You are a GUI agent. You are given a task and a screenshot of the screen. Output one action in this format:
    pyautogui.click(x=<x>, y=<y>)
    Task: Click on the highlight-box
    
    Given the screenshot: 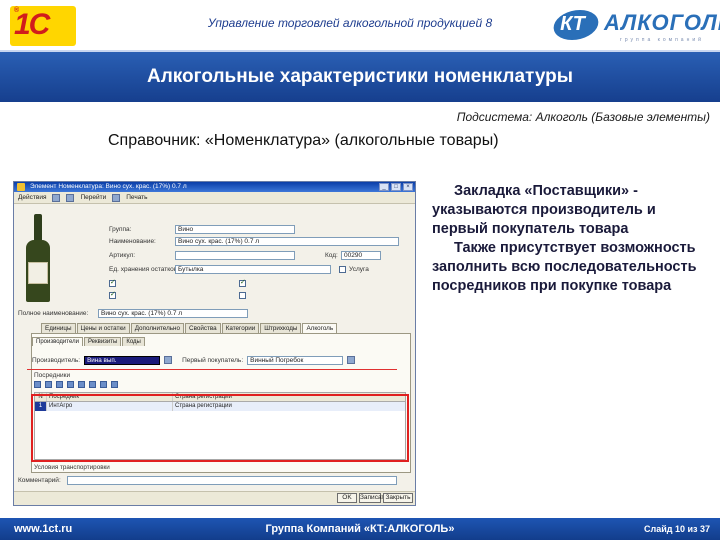 What is the action you would take?
    pyautogui.click(x=220, y=428)
    